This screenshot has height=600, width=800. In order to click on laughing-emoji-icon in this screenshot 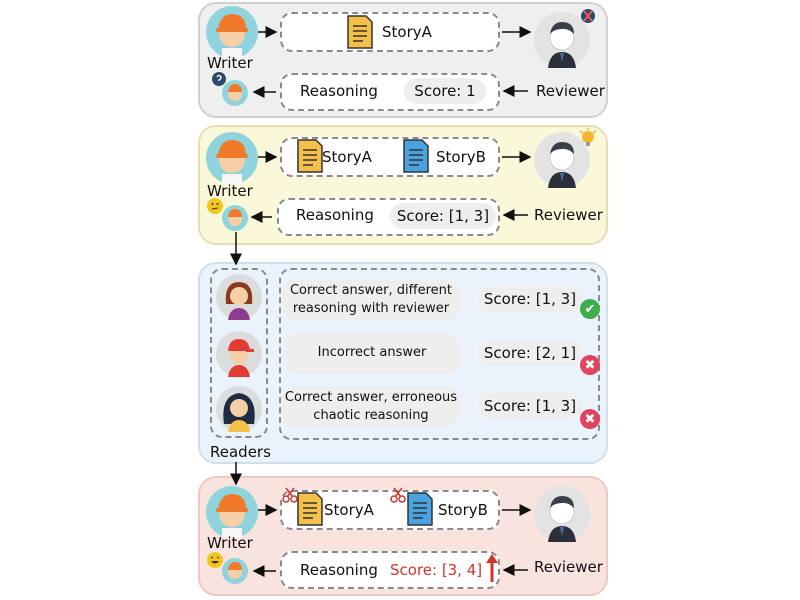, I will do `click(215, 560)`.